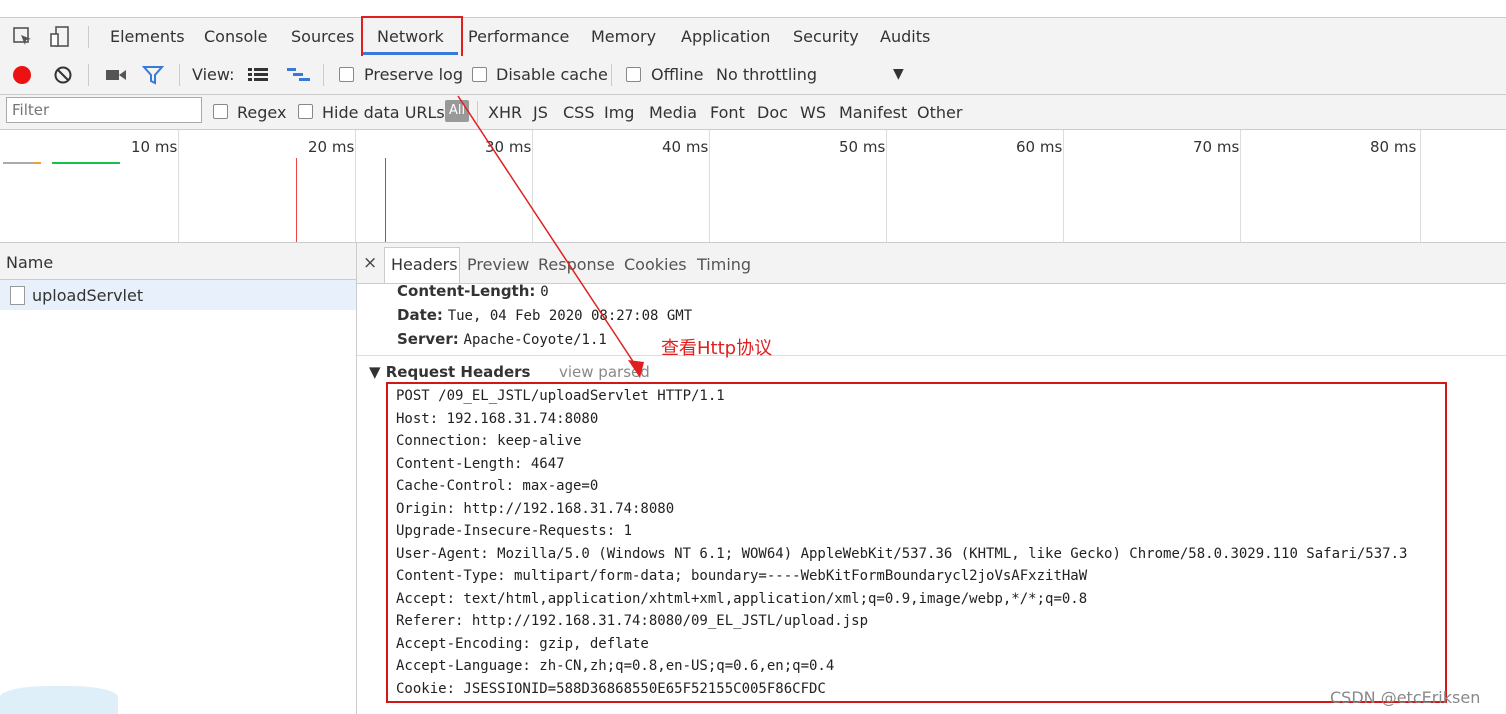 The width and height of the screenshot is (1506, 714). Describe the element at coordinates (1405, 697) in the screenshot. I see `watermark: CSDN @etcEriksen` at that location.